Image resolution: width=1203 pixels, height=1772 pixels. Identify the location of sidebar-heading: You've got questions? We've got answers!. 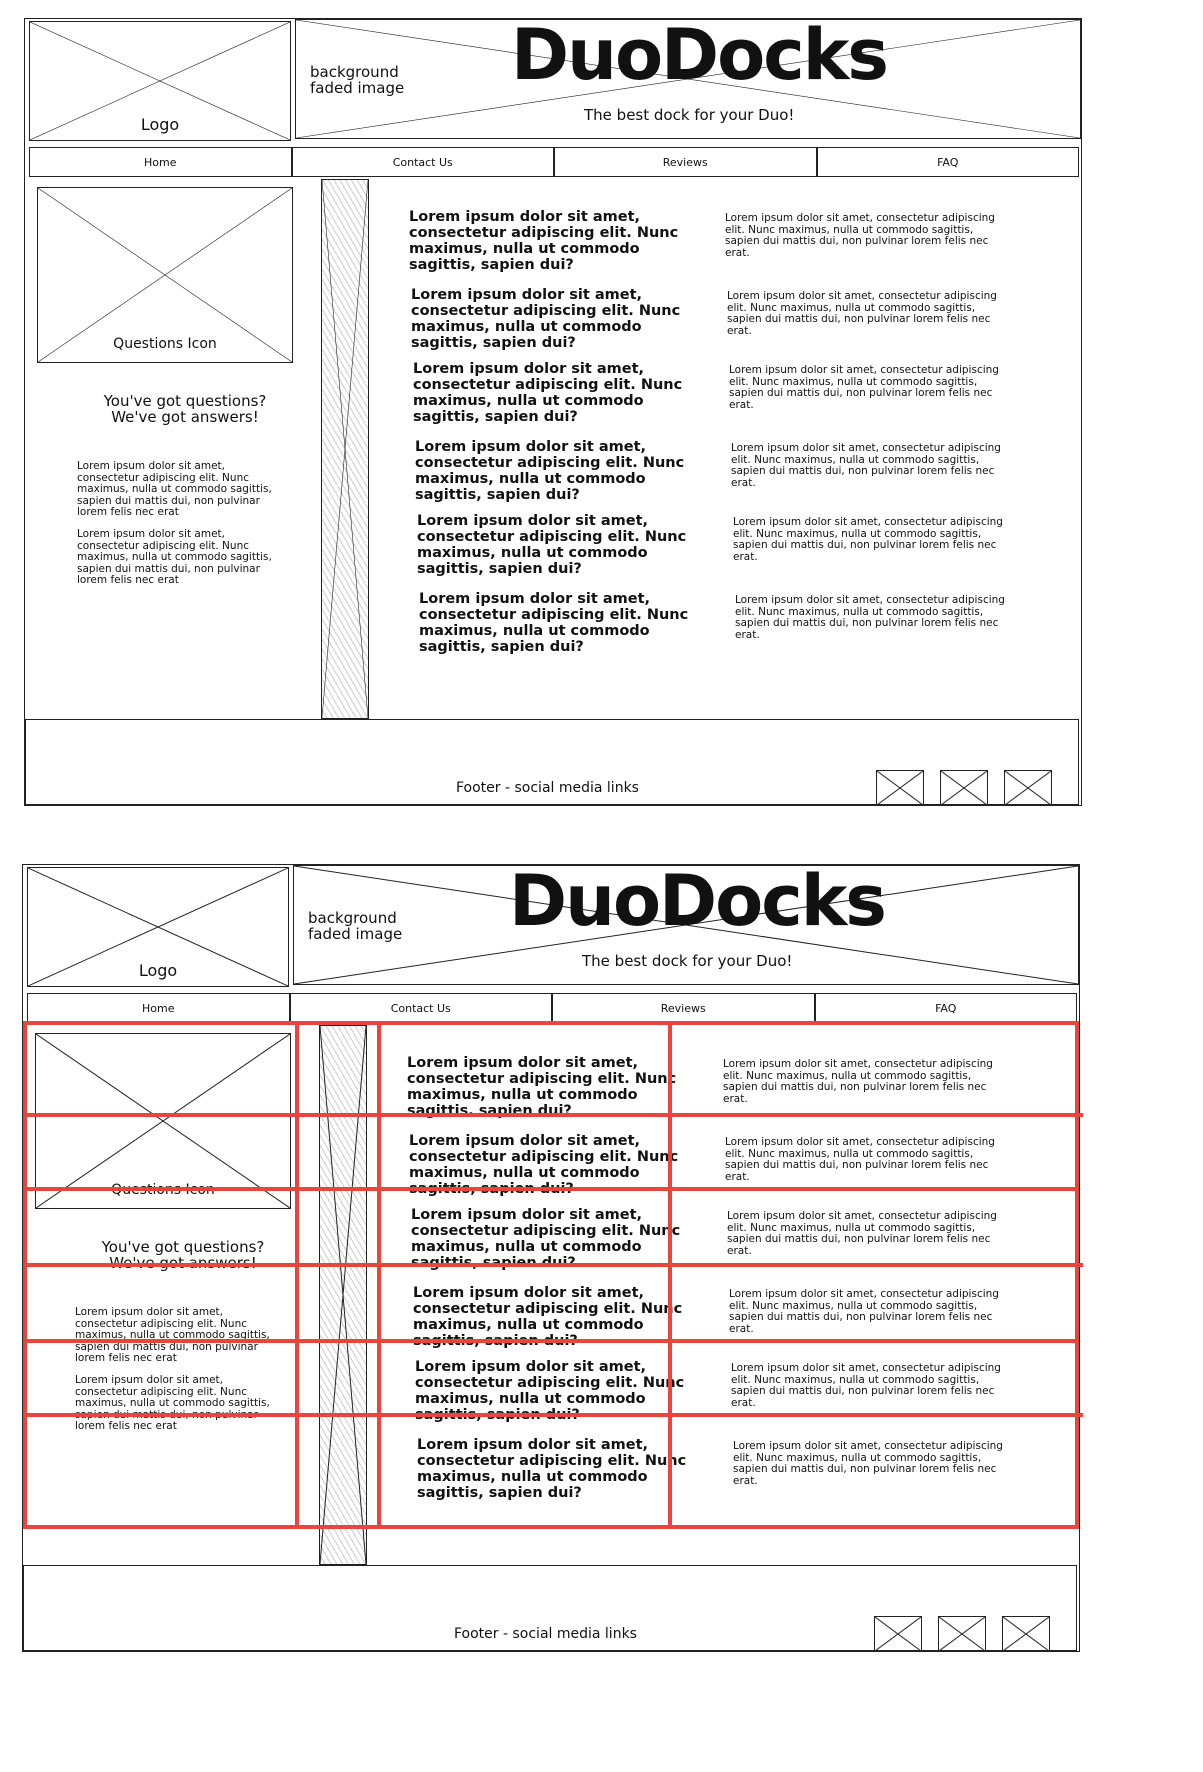
(185, 409).